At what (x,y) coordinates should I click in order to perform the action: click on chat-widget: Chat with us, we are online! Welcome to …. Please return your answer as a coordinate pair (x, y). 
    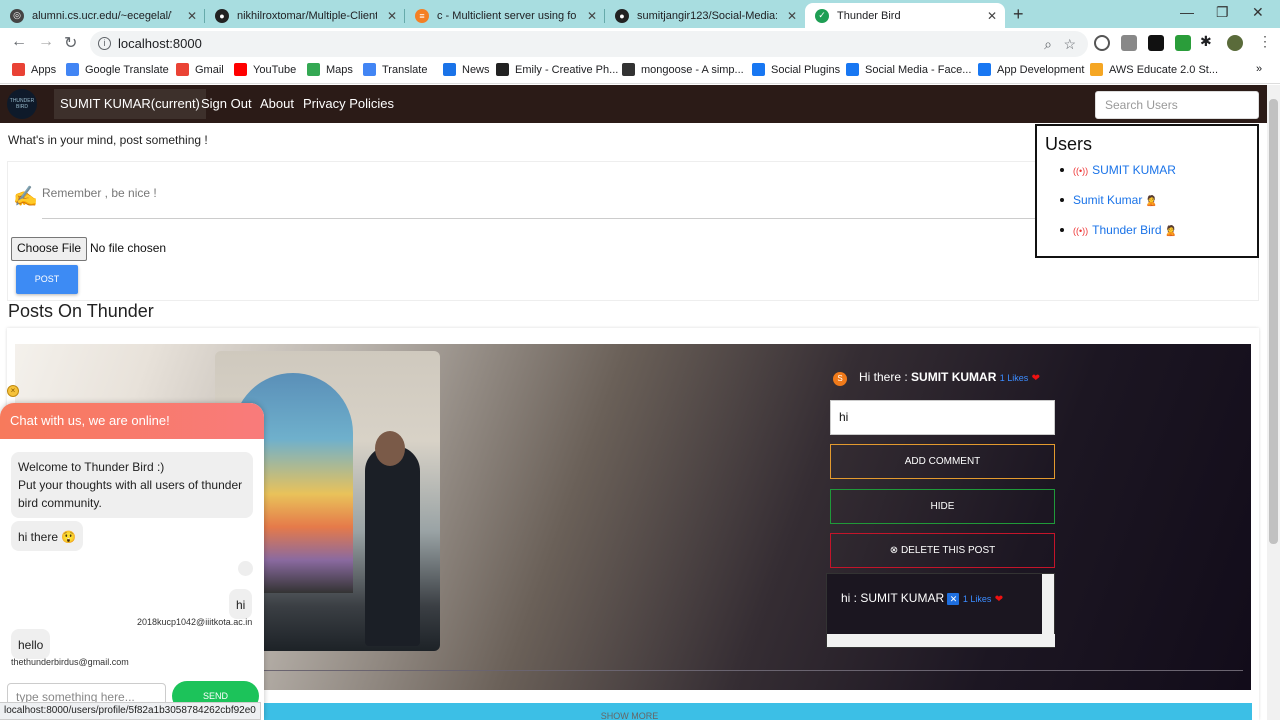
    Looking at the image, I should click on (132, 561).